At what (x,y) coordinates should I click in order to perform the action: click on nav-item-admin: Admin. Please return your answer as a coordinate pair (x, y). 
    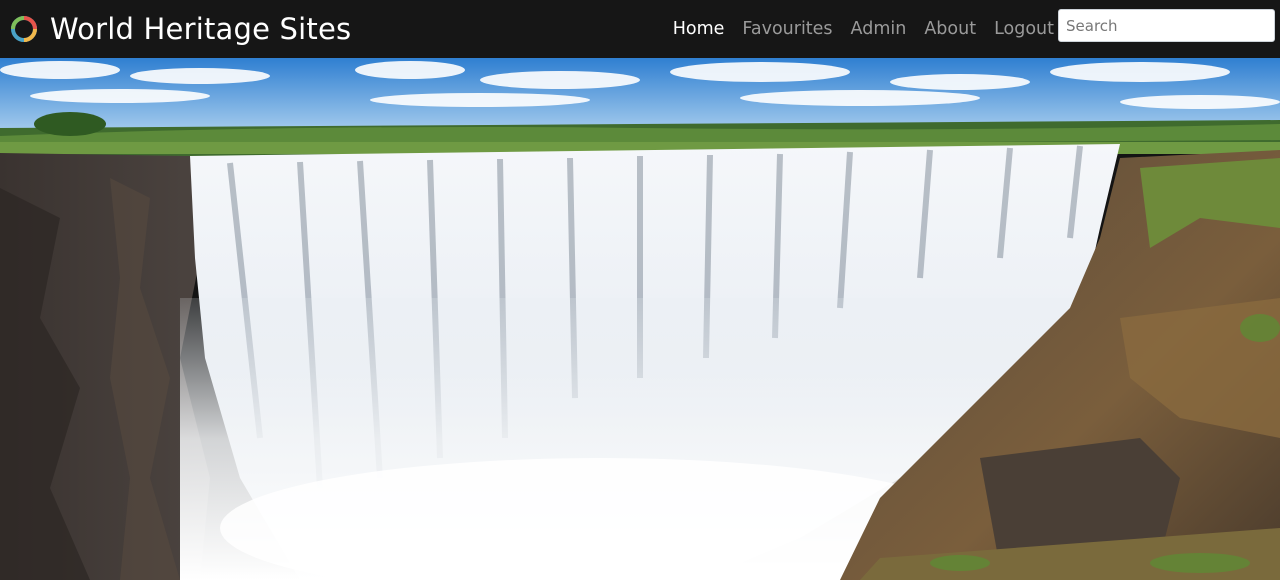
    Looking at the image, I should click on (879, 29).